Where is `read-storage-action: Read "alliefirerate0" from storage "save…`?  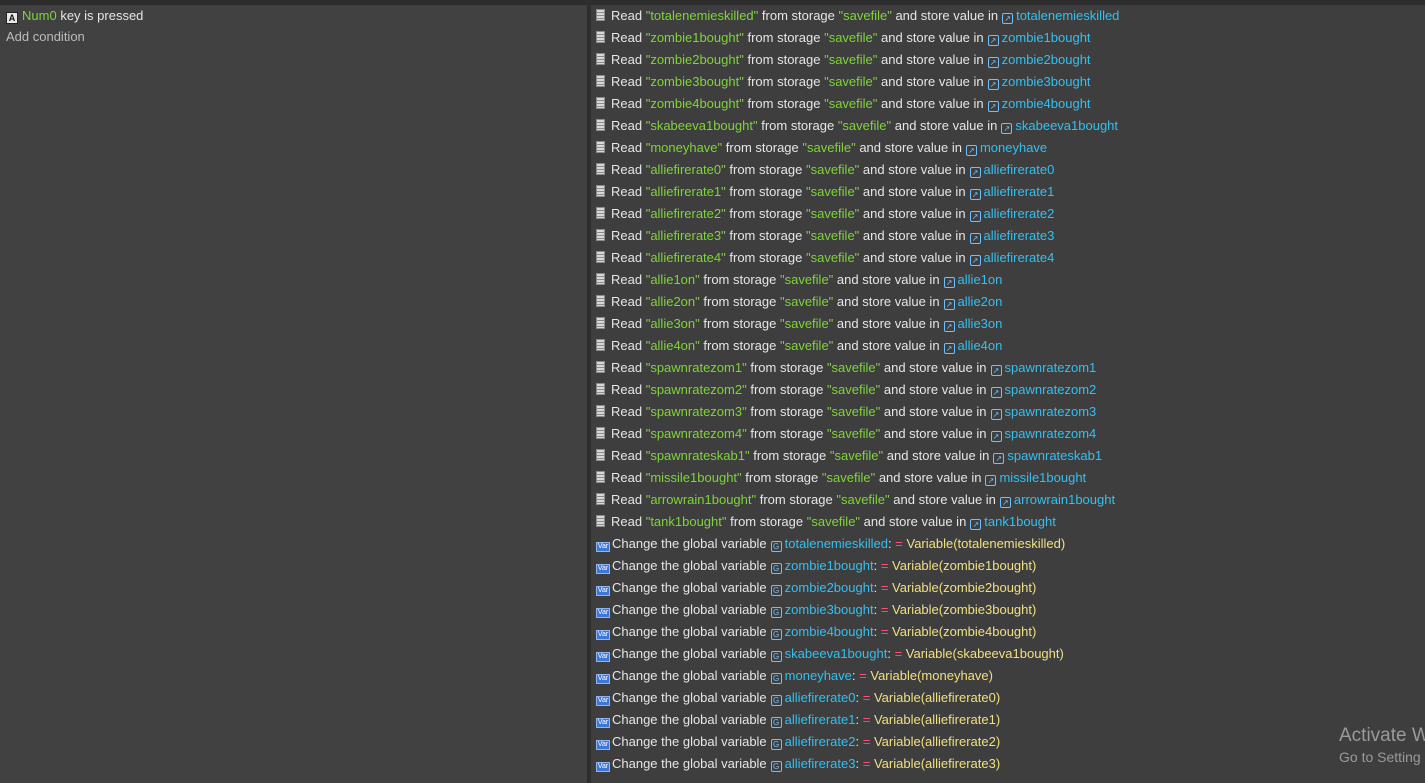 read-storage-action: Read "alliefirerate0" from storage "save… is located at coordinates (825, 170).